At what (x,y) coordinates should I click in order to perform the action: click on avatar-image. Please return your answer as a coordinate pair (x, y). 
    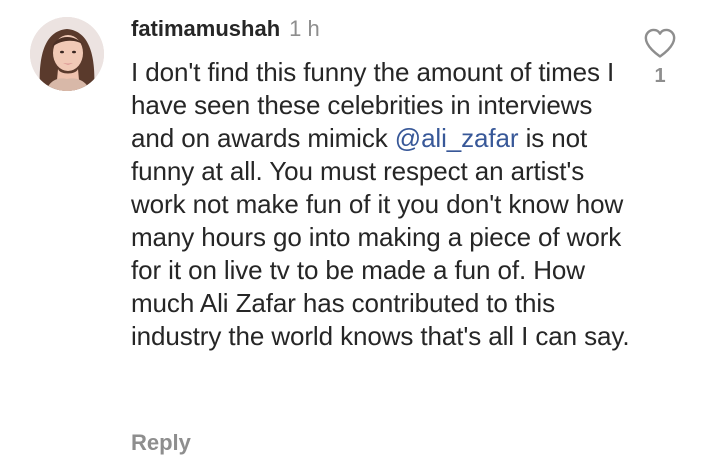
    Looking at the image, I should click on (67, 54).